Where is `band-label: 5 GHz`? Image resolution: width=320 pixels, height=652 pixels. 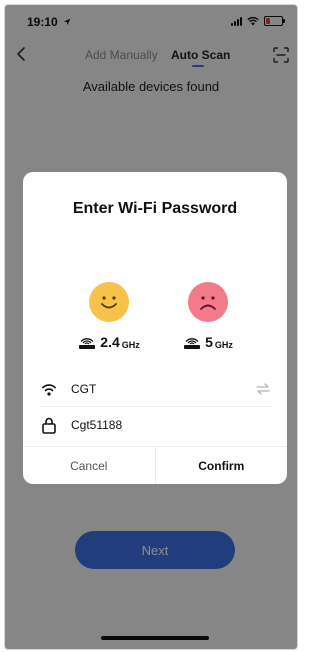
band-label: 5 GHz is located at coordinates (208, 342).